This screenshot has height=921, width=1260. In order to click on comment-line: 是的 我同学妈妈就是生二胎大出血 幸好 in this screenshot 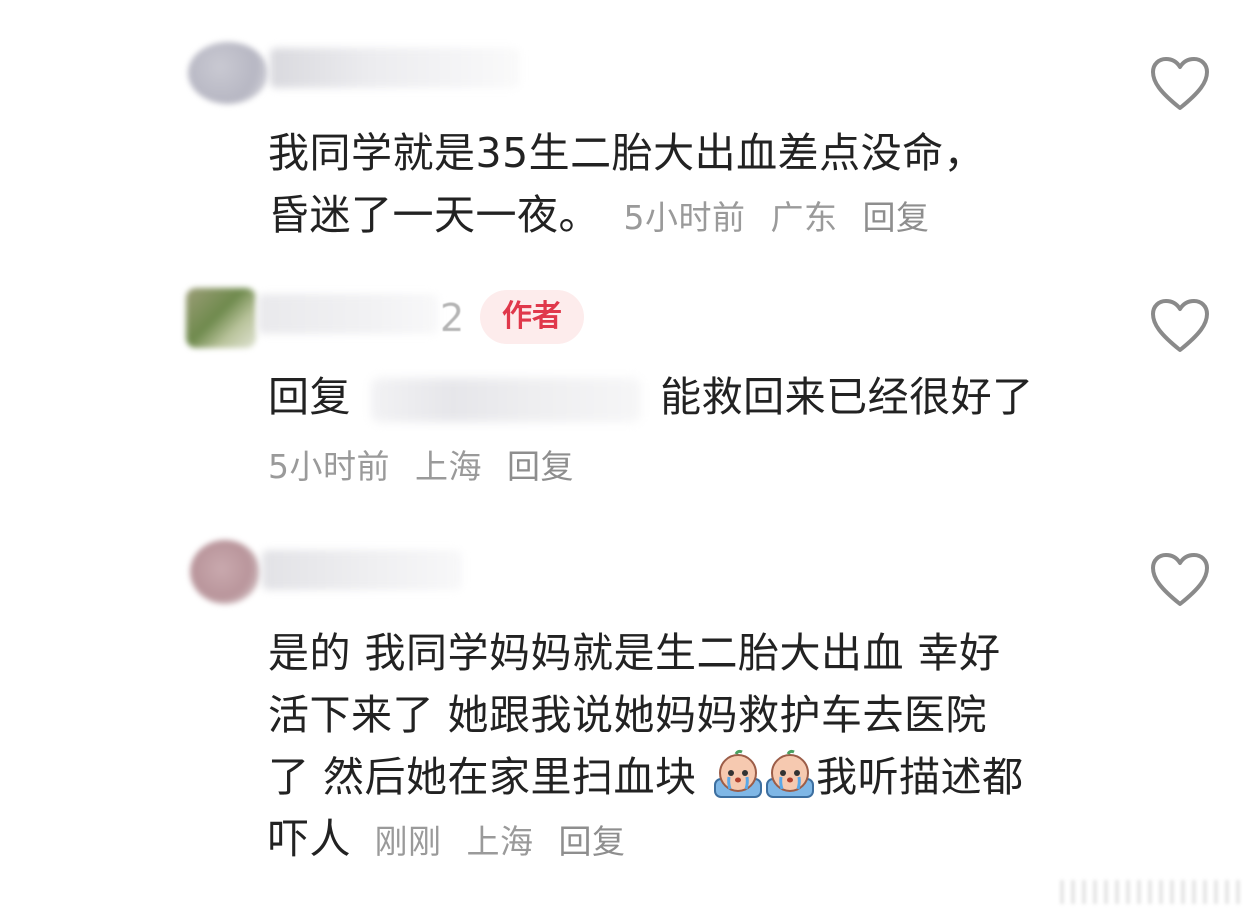, I will do `click(634, 653)`.